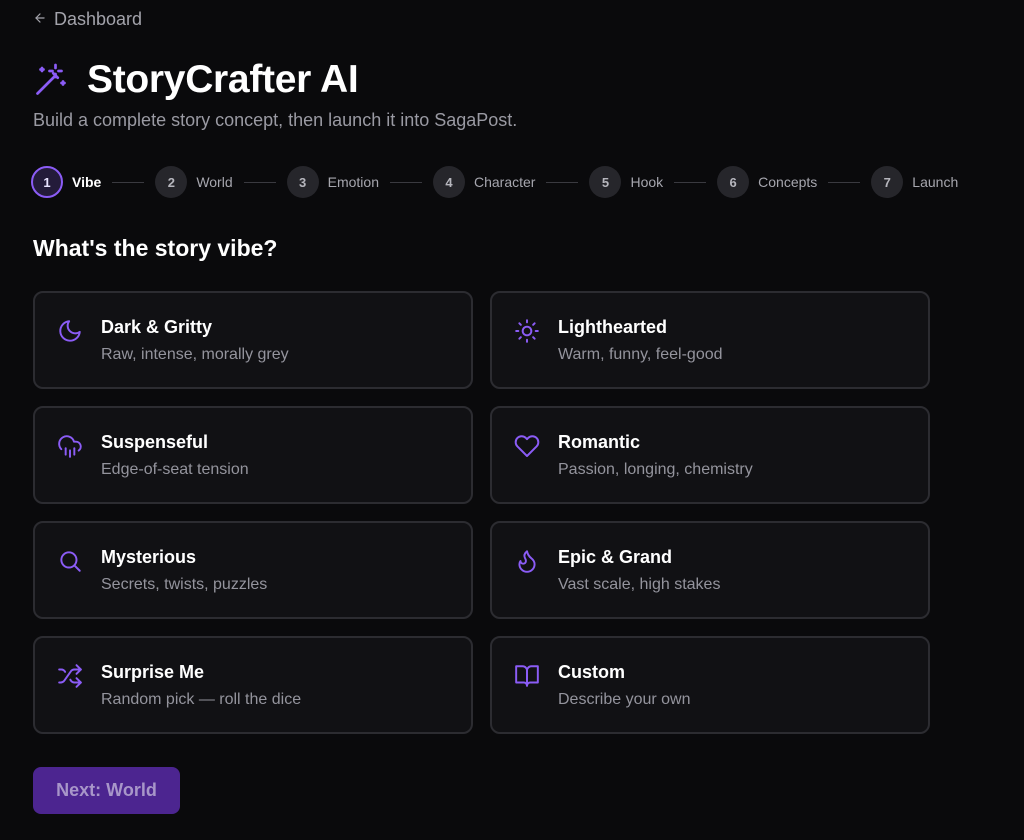 The image size is (1024, 840). Describe the element at coordinates (70, 446) in the screenshot. I see `cloud-rain-icon` at that location.